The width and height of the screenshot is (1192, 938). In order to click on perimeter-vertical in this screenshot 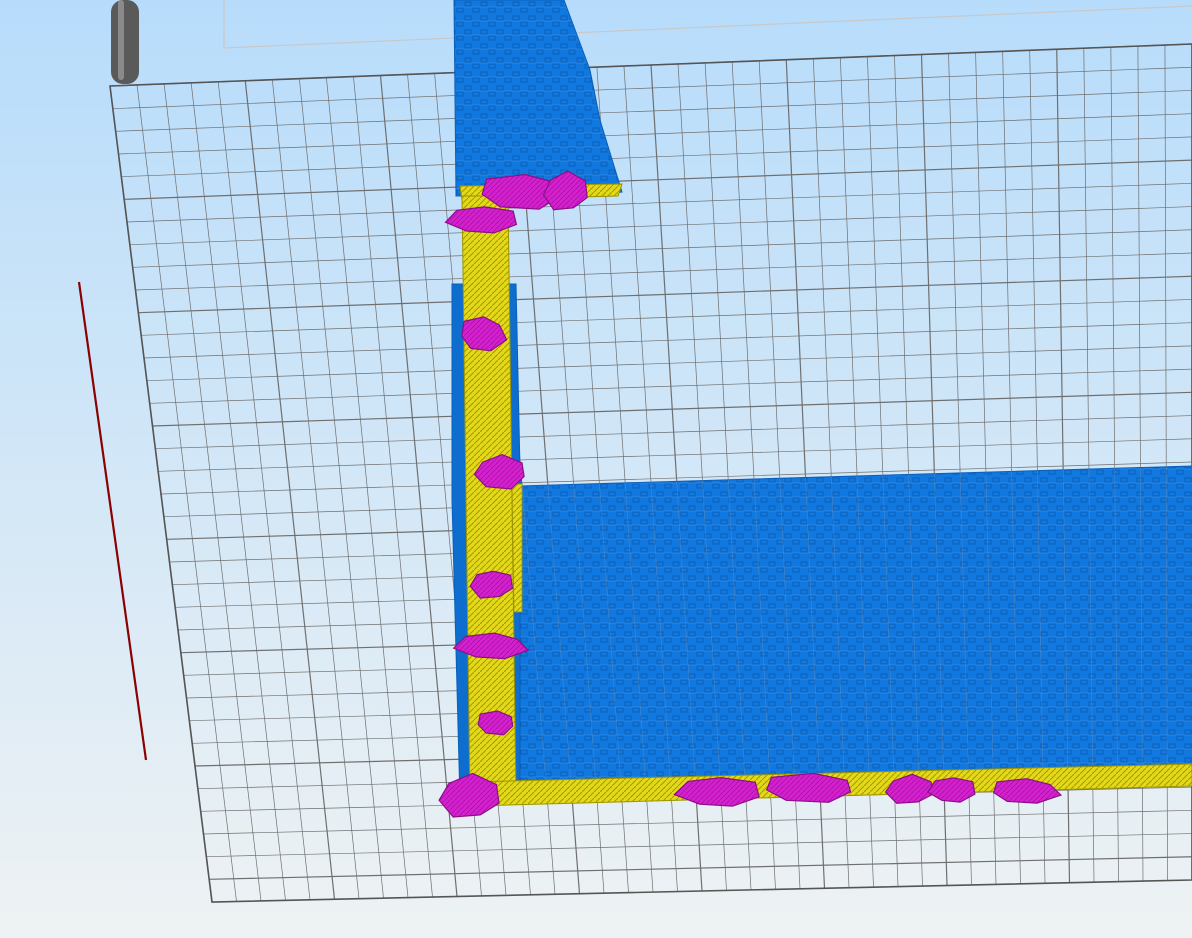, I will do `click(489, 499)`.